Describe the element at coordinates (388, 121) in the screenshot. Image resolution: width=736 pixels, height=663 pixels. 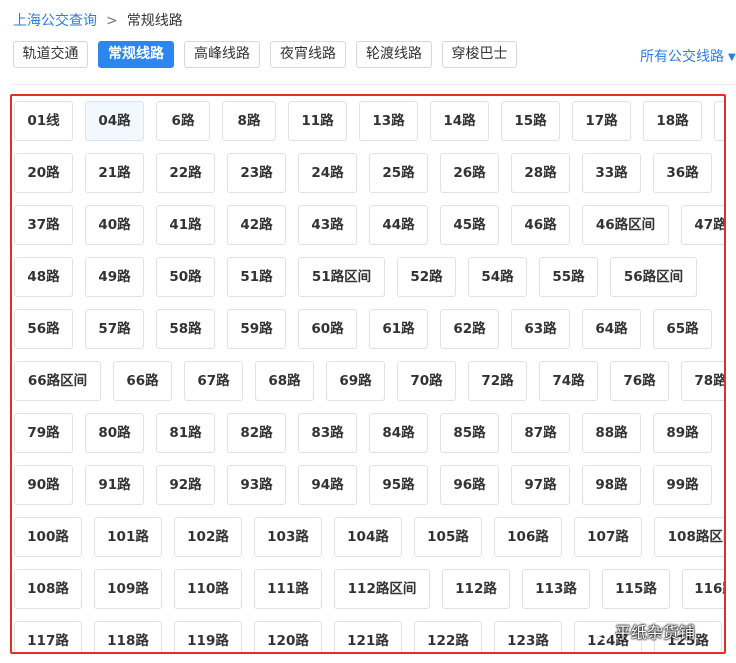
I see `route-button: 13路` at that location.